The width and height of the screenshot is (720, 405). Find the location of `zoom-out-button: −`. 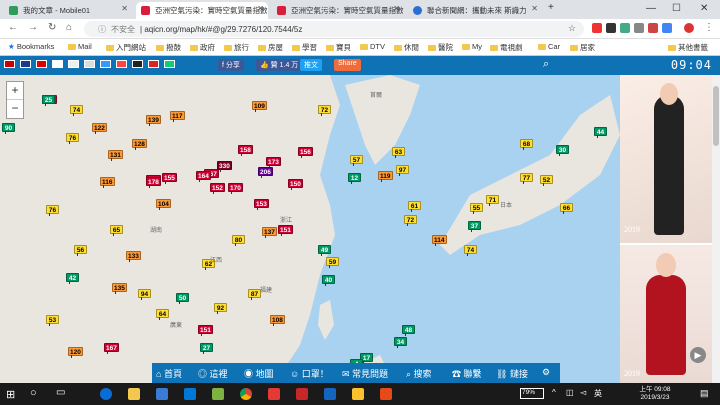

zoom-out-button: − is located at coordinates (15, 108).